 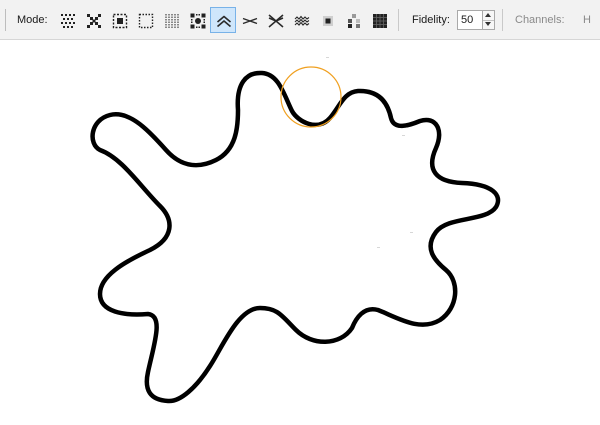 I want to click on fidelity-label: Fidelity:, so click(x=431, y=20).